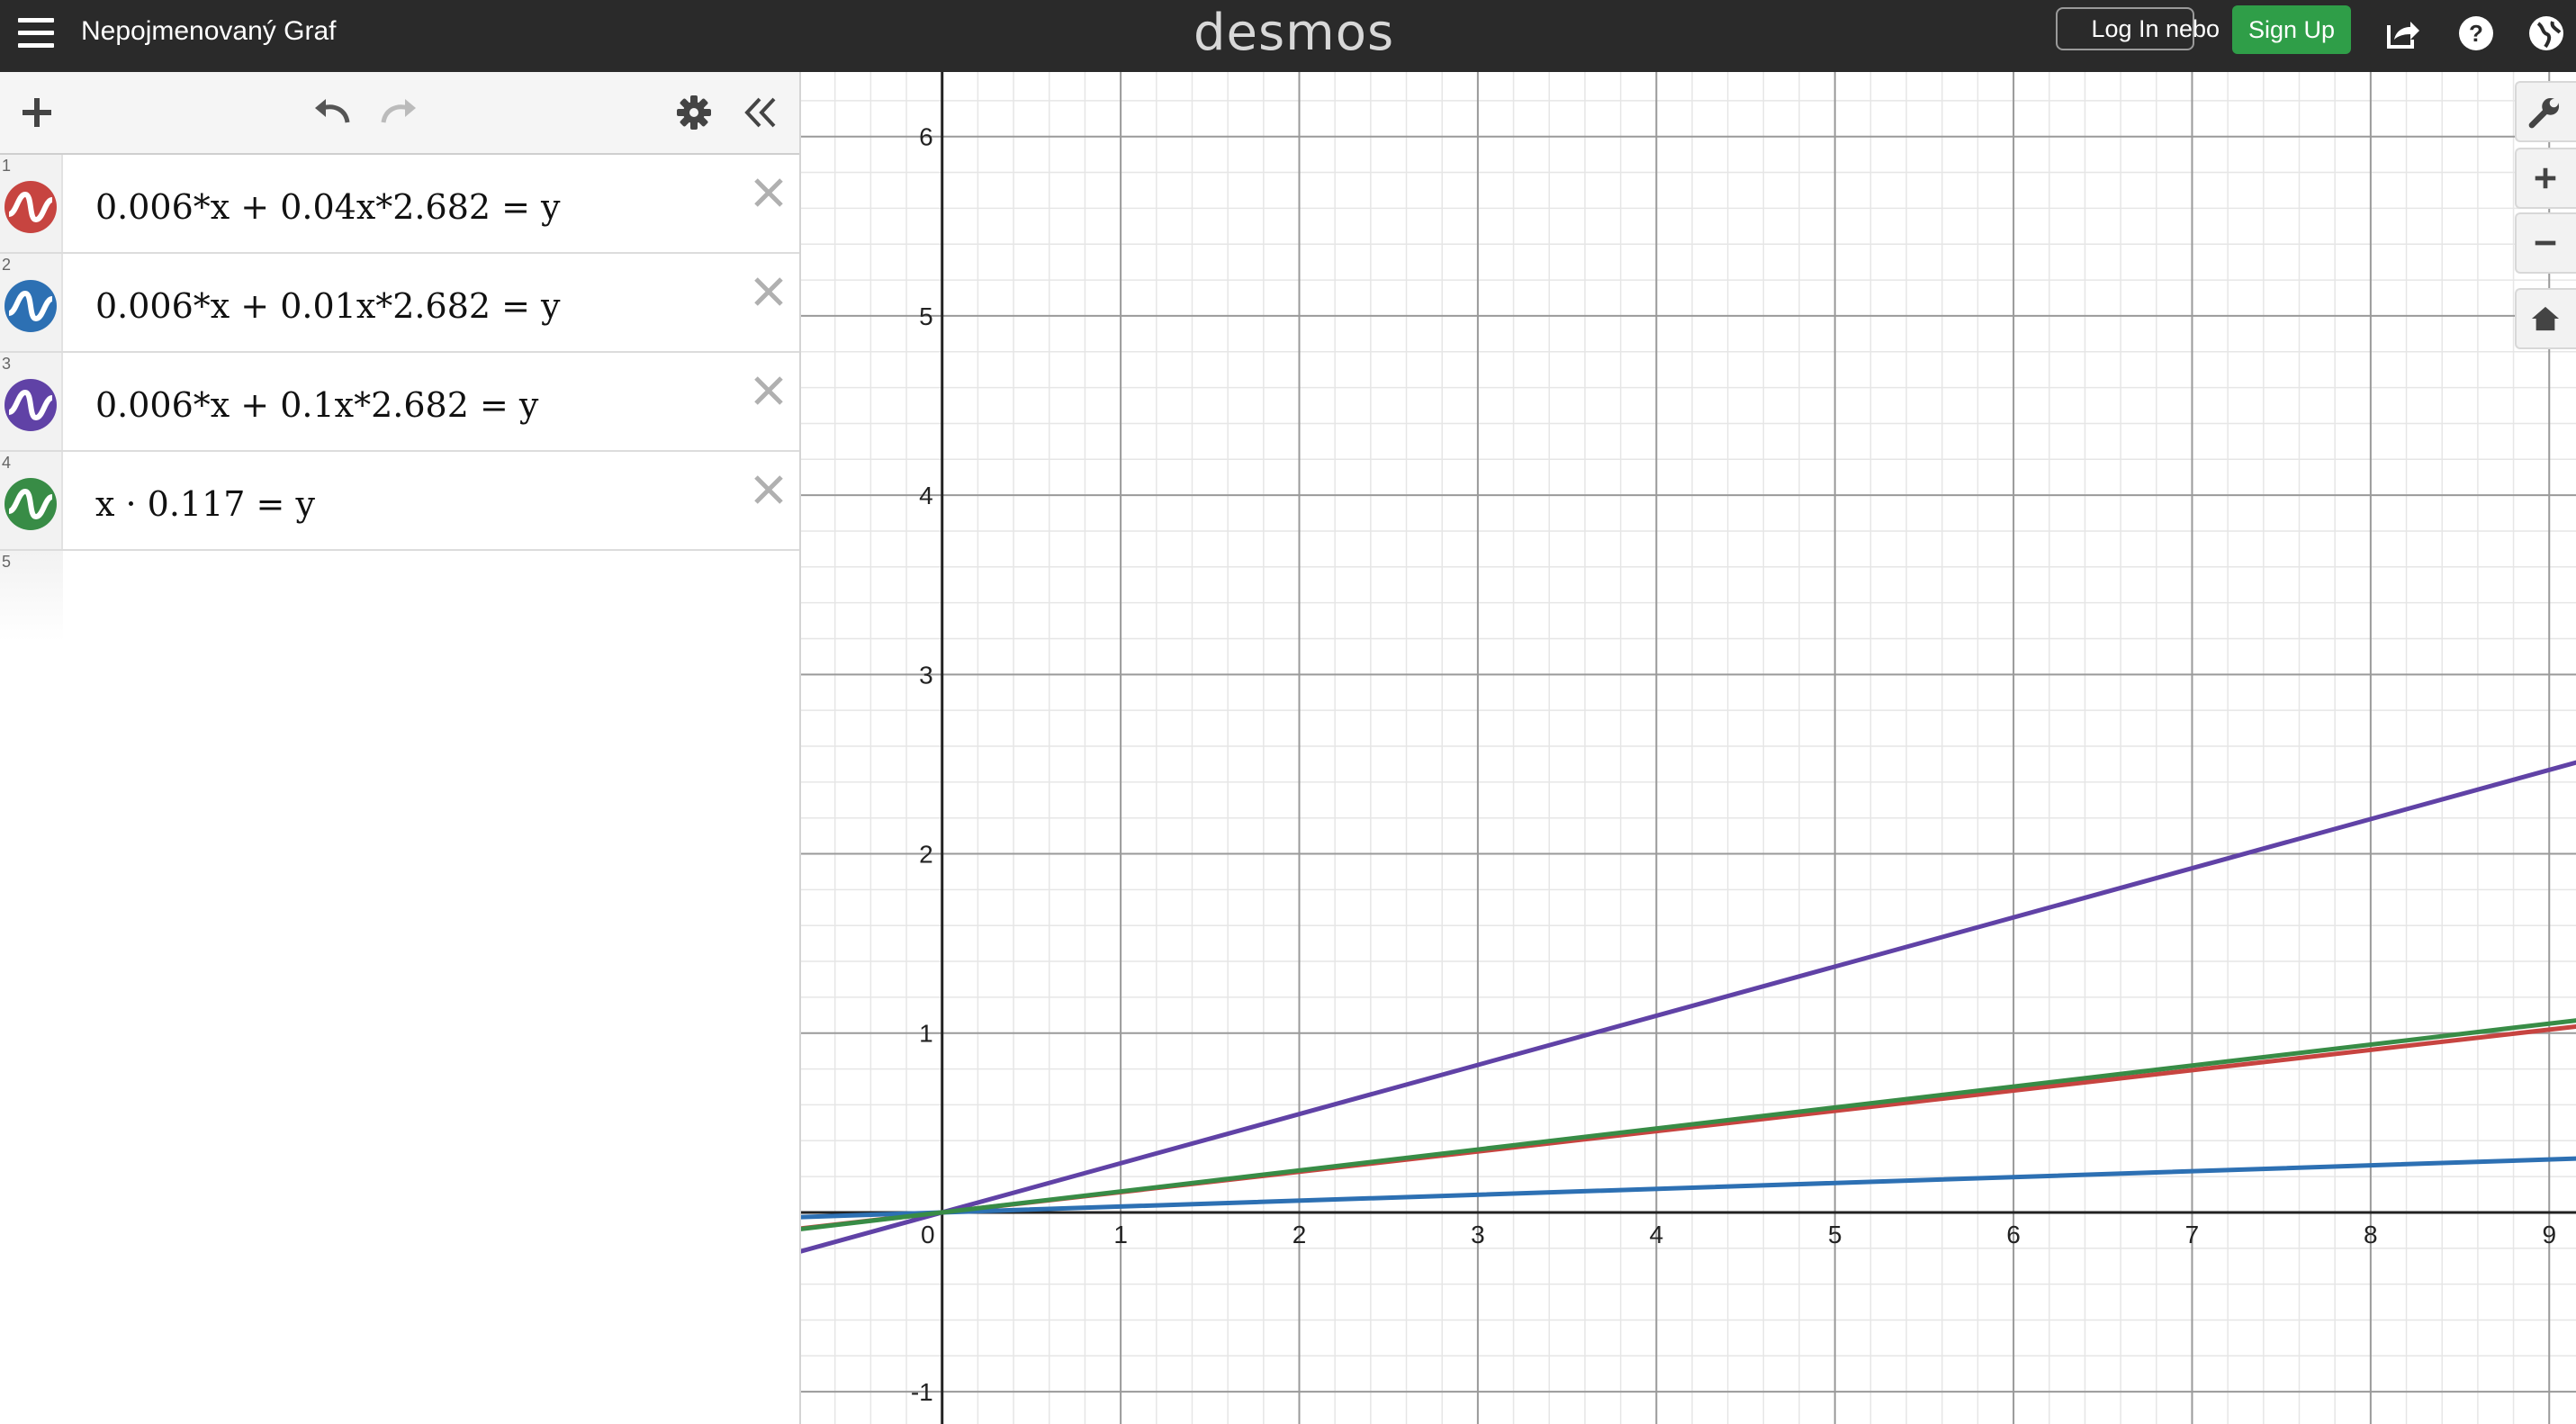 This screenshot has width=2576, height=1424. What do you see at coordinates (1294, 33) in the screenshot?
I see `desmos-logo: desmos` at bounding box center [1294, 33].